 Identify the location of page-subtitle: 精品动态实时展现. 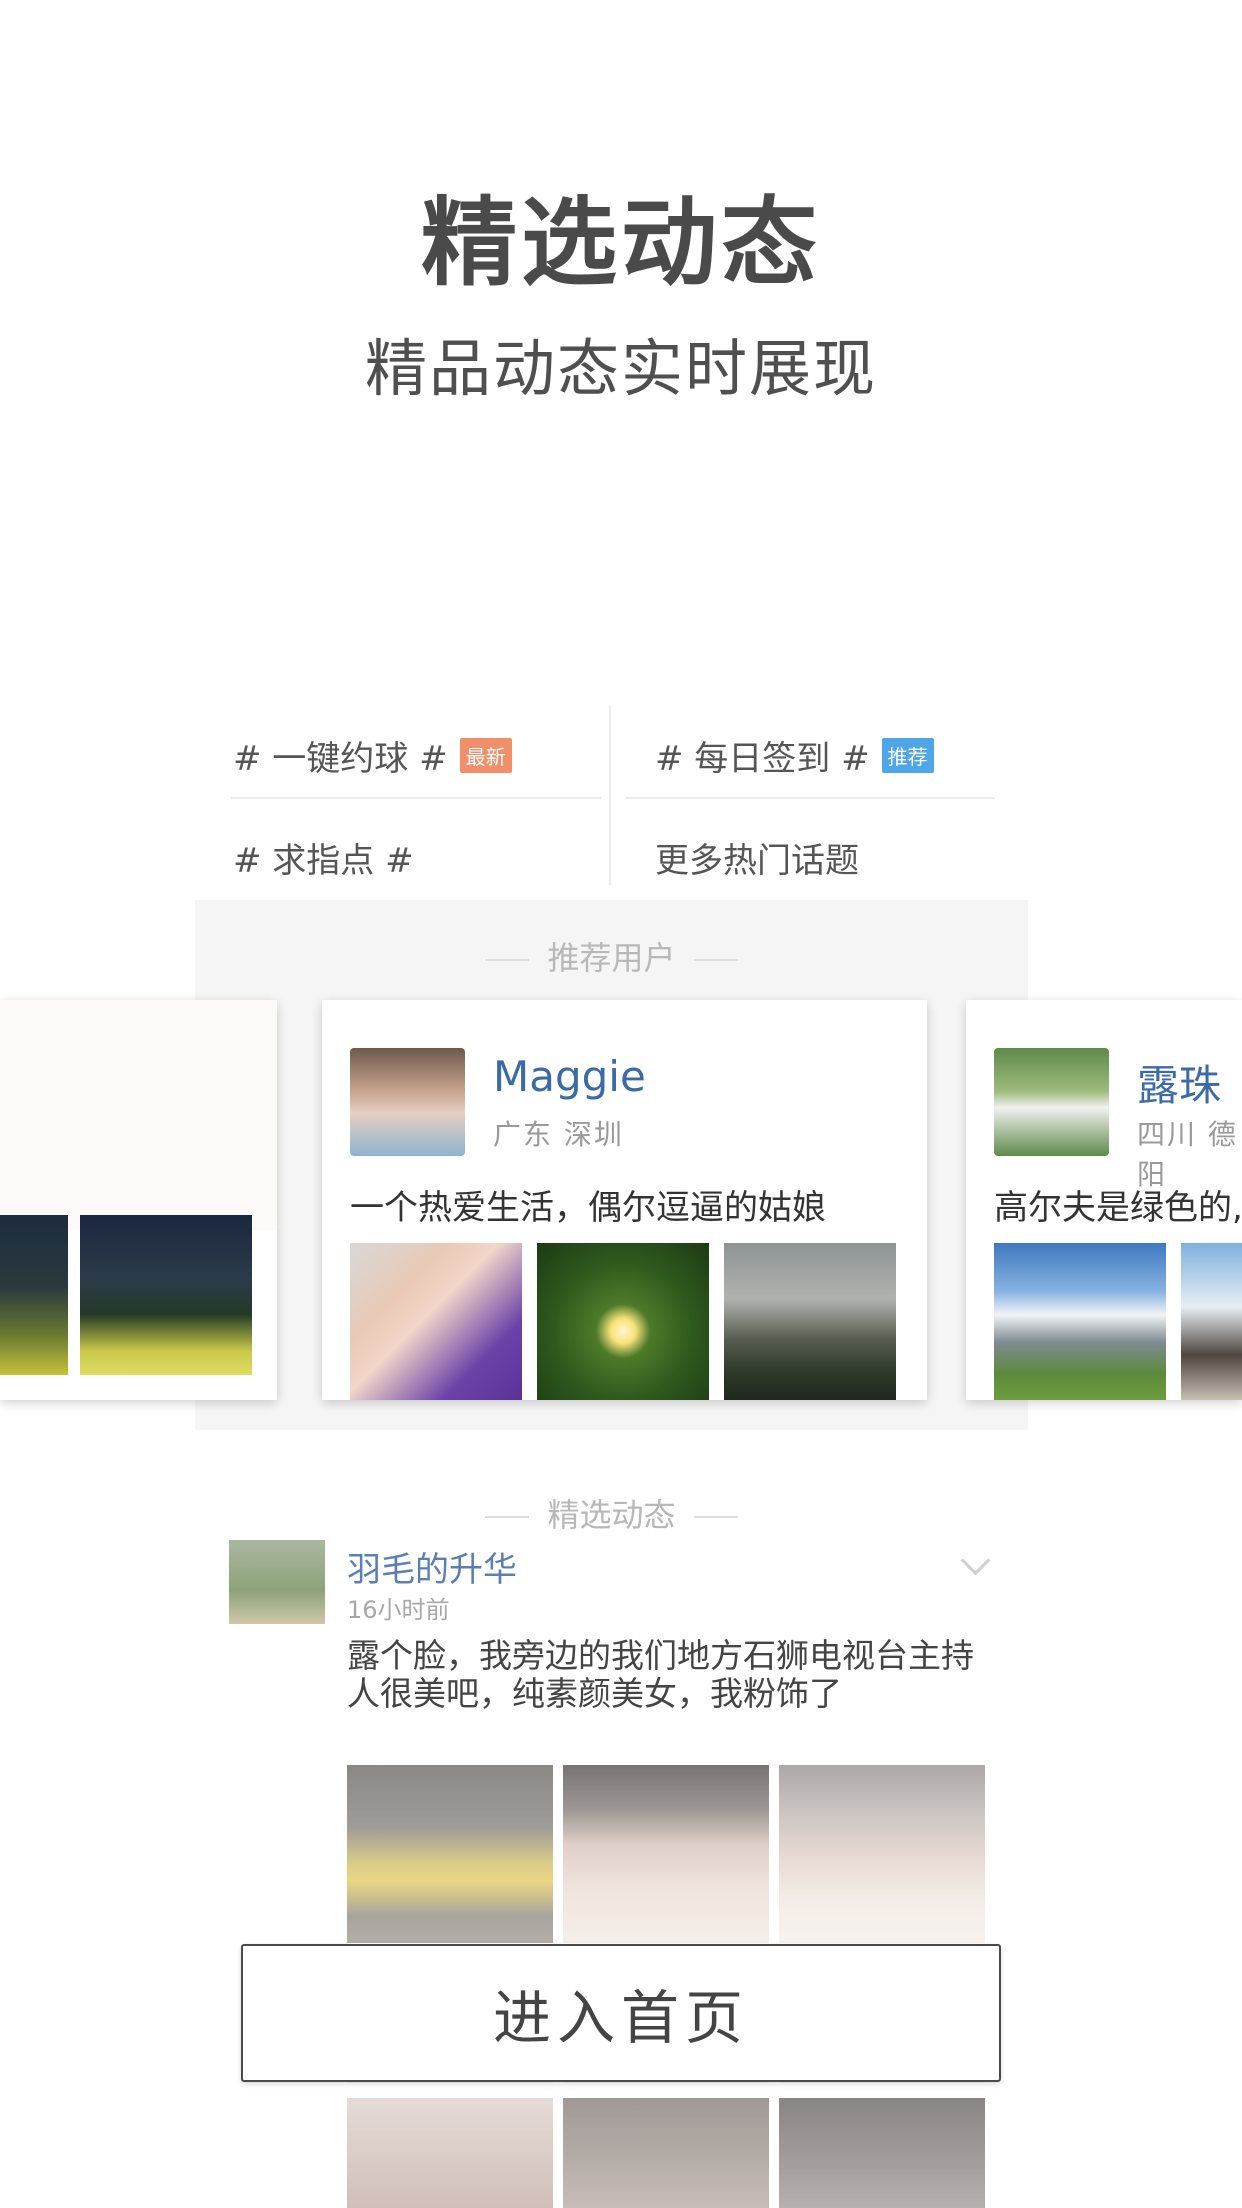
(620, 368).